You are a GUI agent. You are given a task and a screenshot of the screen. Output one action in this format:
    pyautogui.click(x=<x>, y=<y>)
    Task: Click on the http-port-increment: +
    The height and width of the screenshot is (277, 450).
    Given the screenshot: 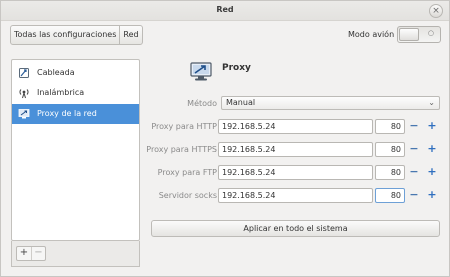 What is the action you would take?
    pyautogui.click(x=432, y=126)
    